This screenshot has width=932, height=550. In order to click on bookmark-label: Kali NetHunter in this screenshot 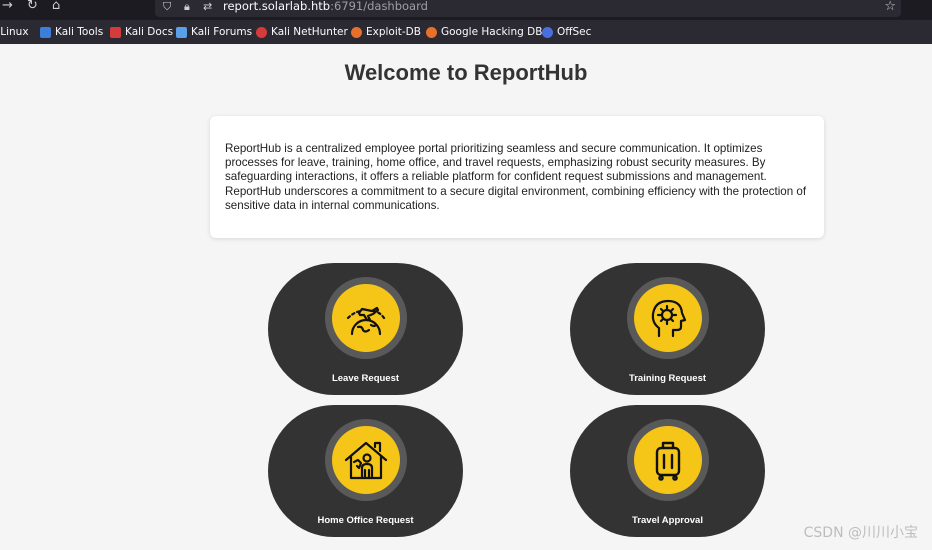, I will do `click(309, 32)`.